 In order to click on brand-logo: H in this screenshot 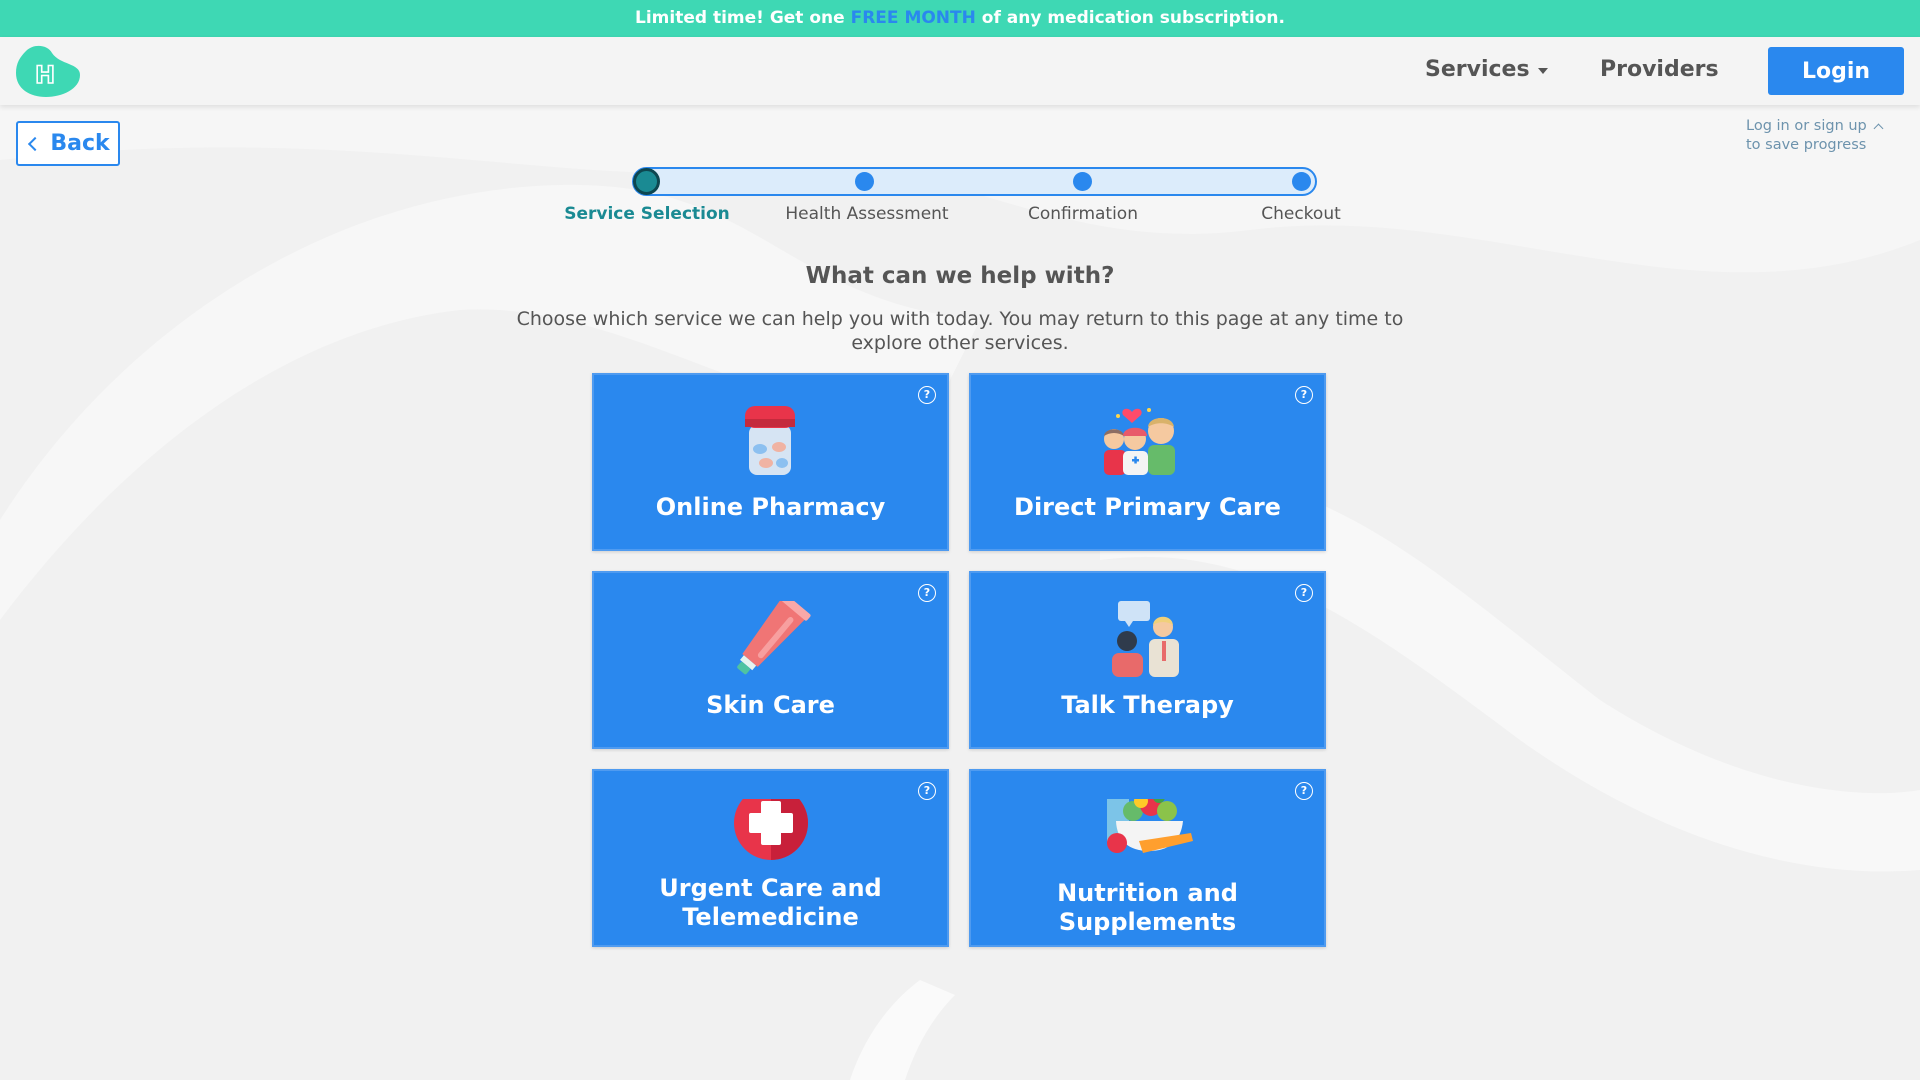, I will do `click(48, 71)`.